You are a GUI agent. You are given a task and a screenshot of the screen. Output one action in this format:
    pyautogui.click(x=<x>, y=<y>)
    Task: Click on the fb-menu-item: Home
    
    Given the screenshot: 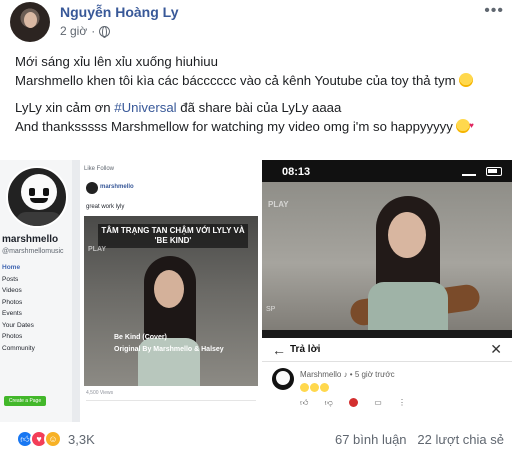 What is the action you would take?
    pyautogui.click(x=11, y=267)
    